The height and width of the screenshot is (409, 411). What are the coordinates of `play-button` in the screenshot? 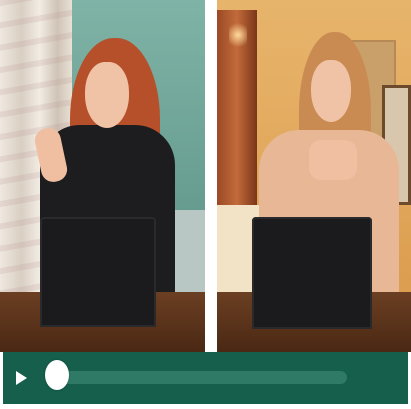 It's located at (21, 378).